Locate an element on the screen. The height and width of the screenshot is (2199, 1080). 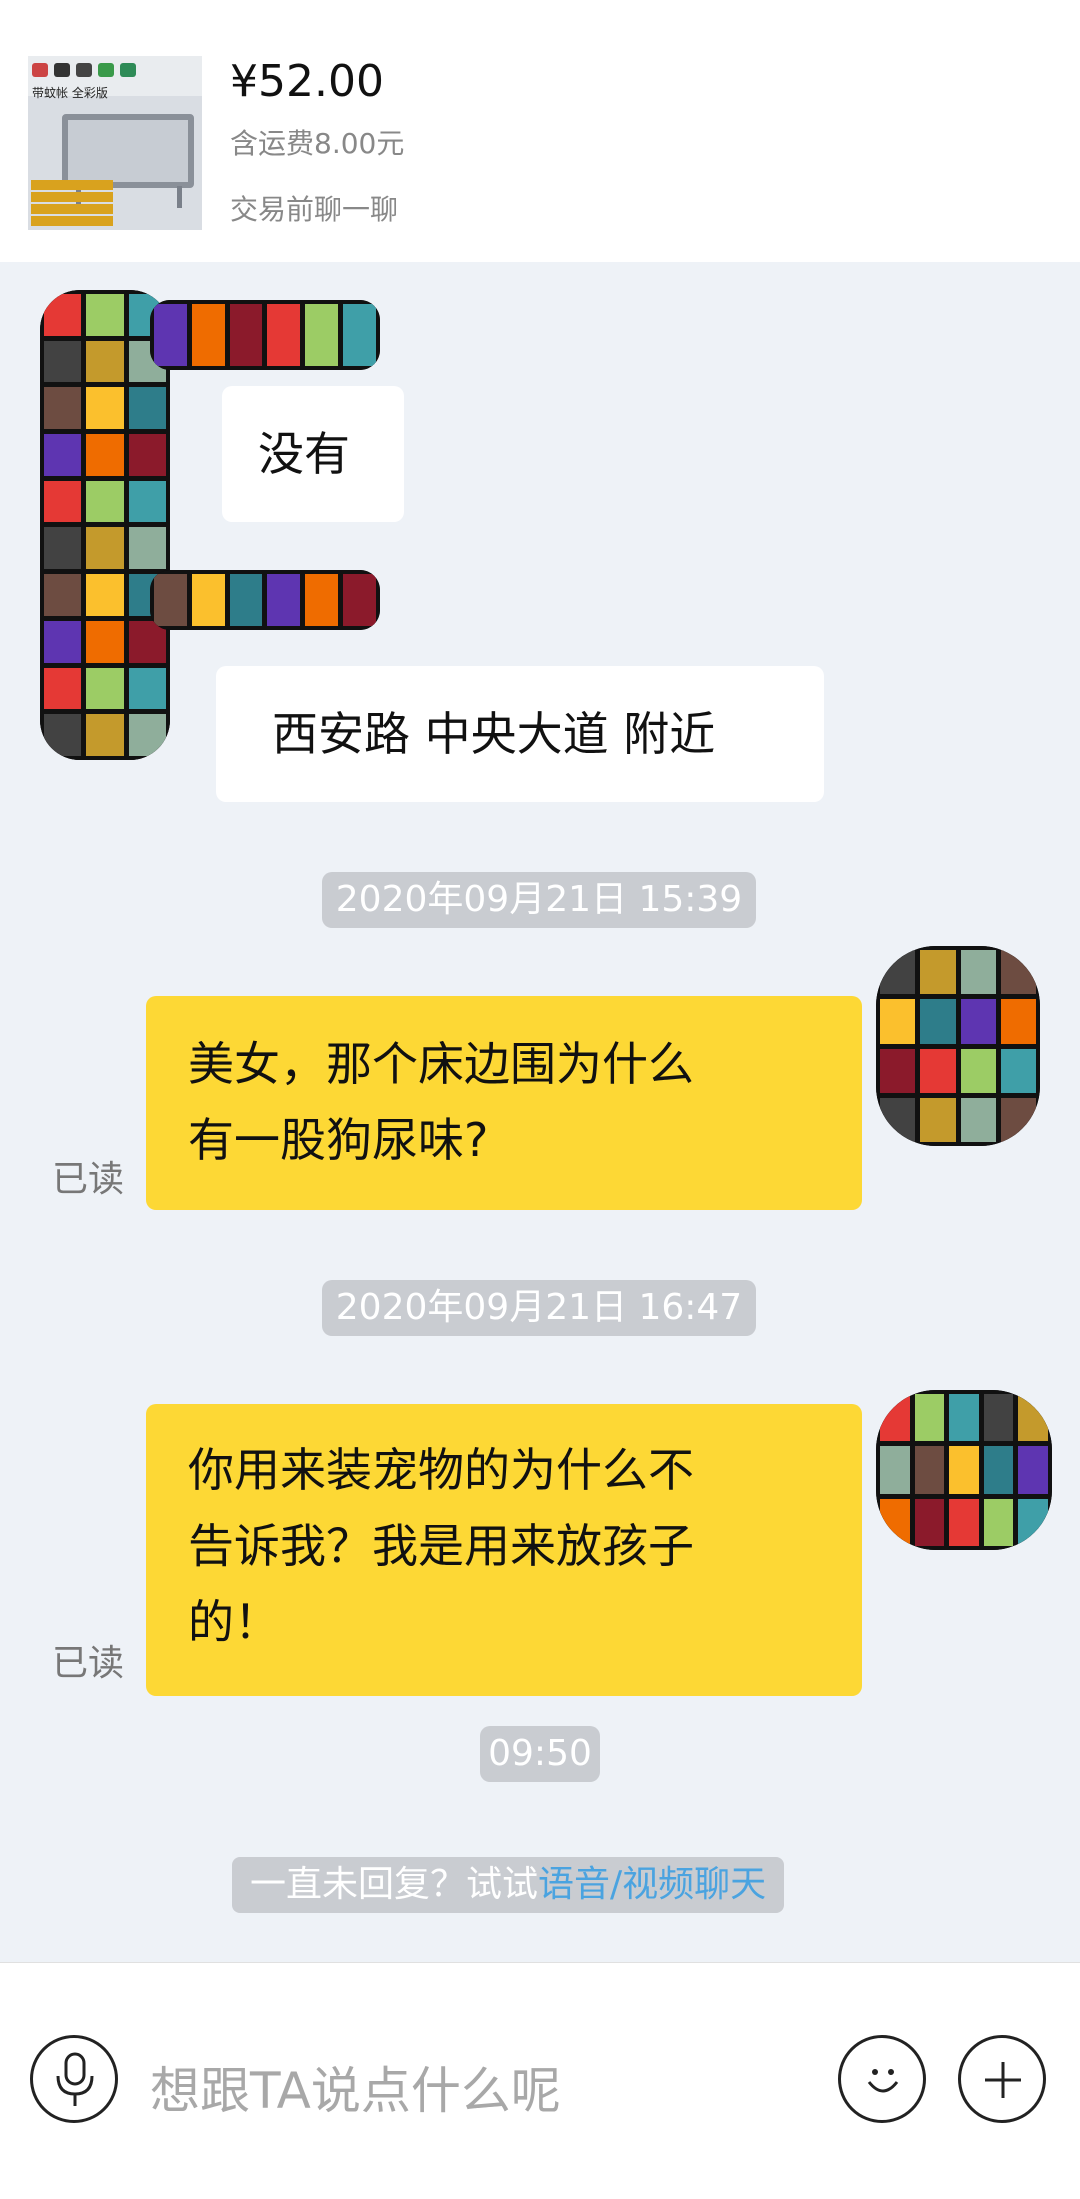
incoming-message: 西安路 中央大道 附近 is located at coordinates (520, 734).